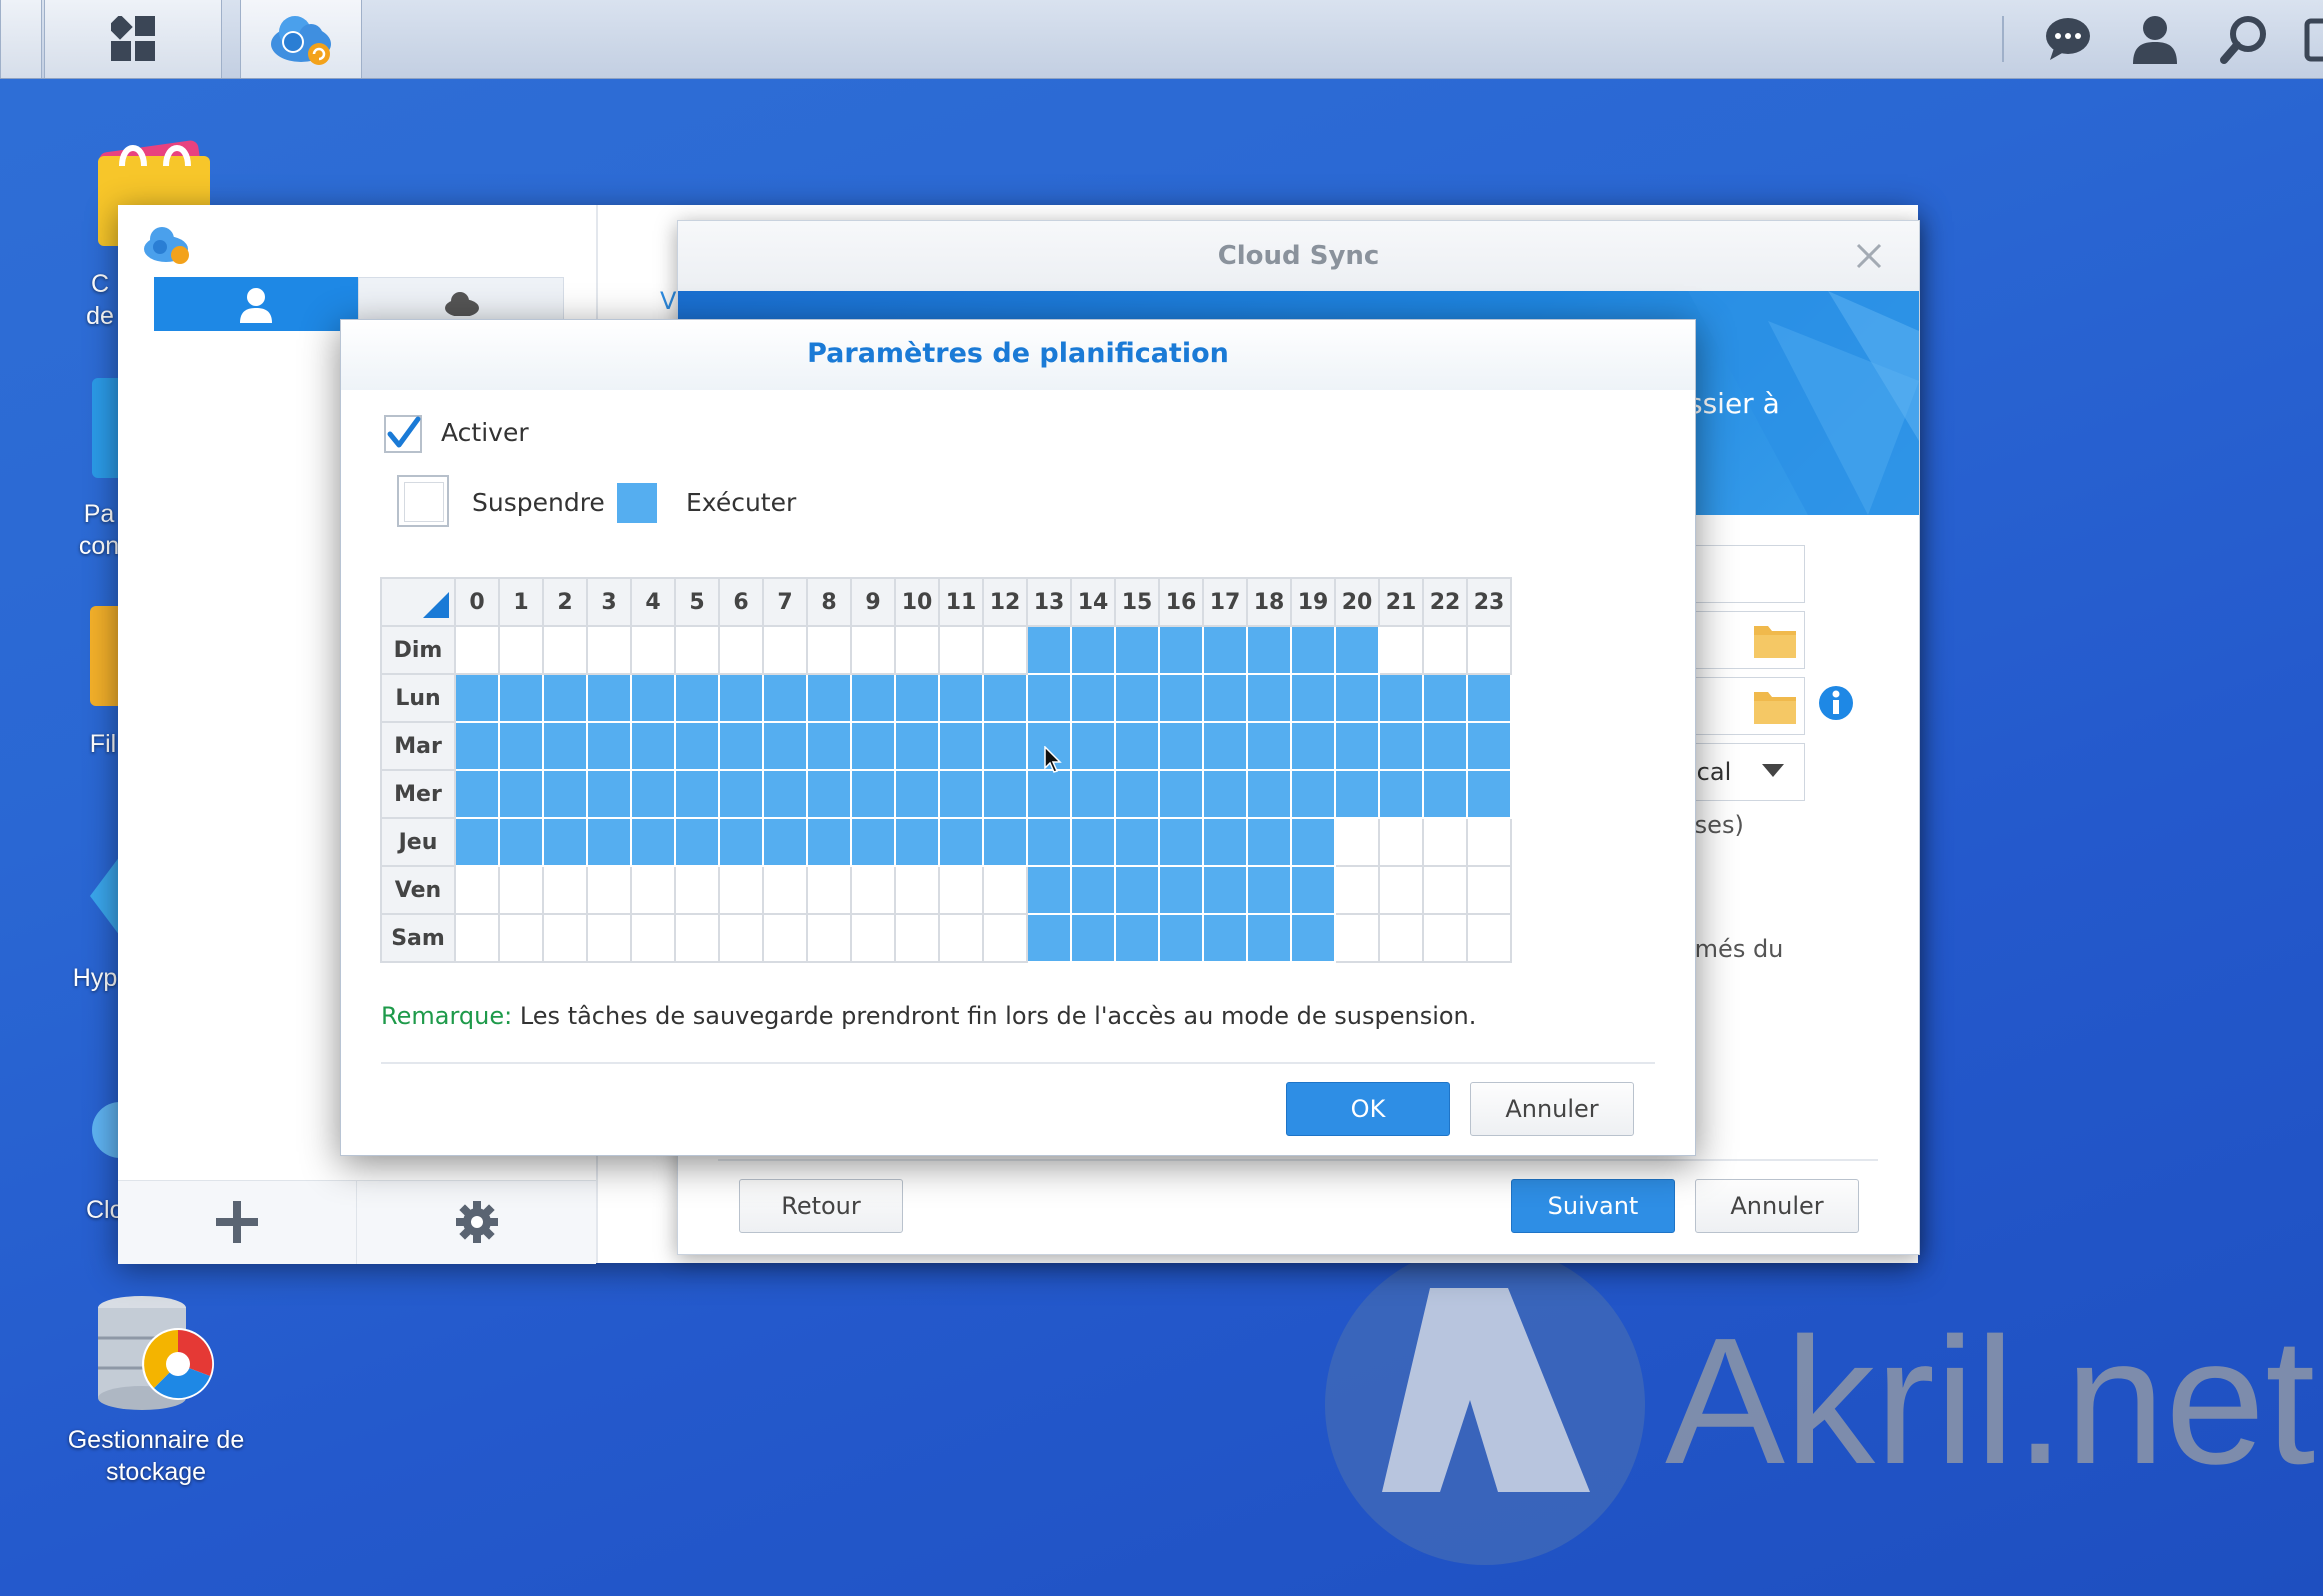 This screenshot has width=2323, height=1596. What do you see at coordinates (2244, 39) in the screenshot?
I see `search-icon` at bounding box center [2244, 39].